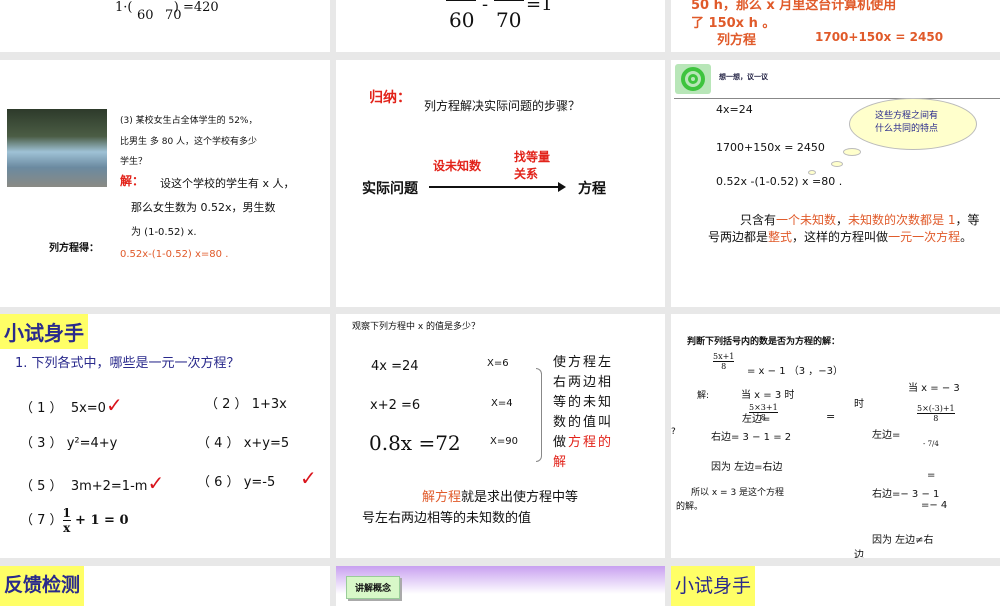  I want to click on minus: -, so click(485, 7).